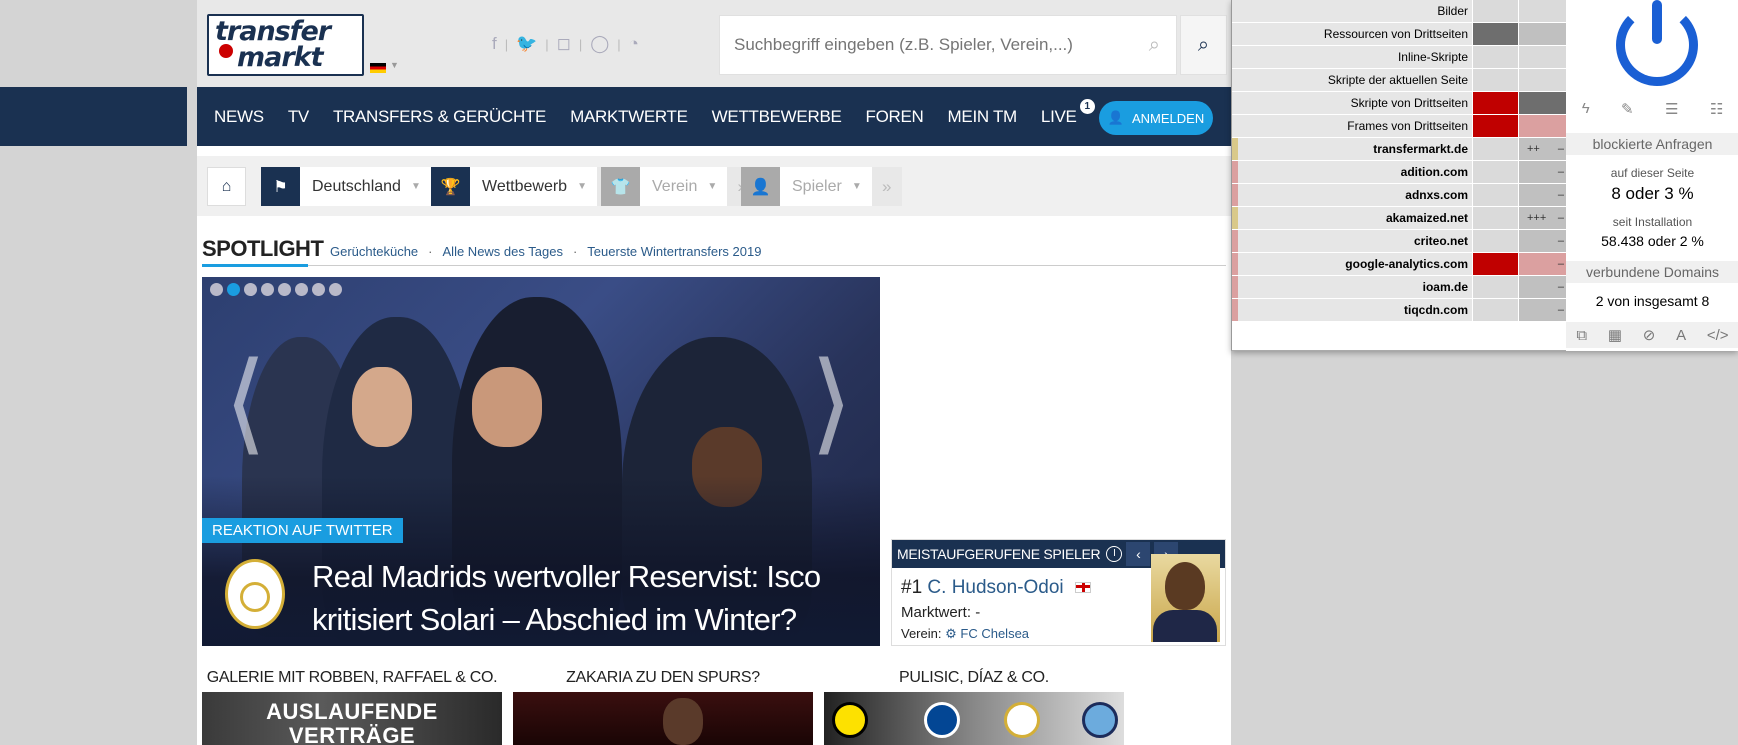 The width and height of the screenshot is (1738, 745). What do you see at coordinates (974, 678) in the screenshot?
I see `gallery-title-3: PULISIC, DÍAZ & CO.` at bounding box center [974, 678].